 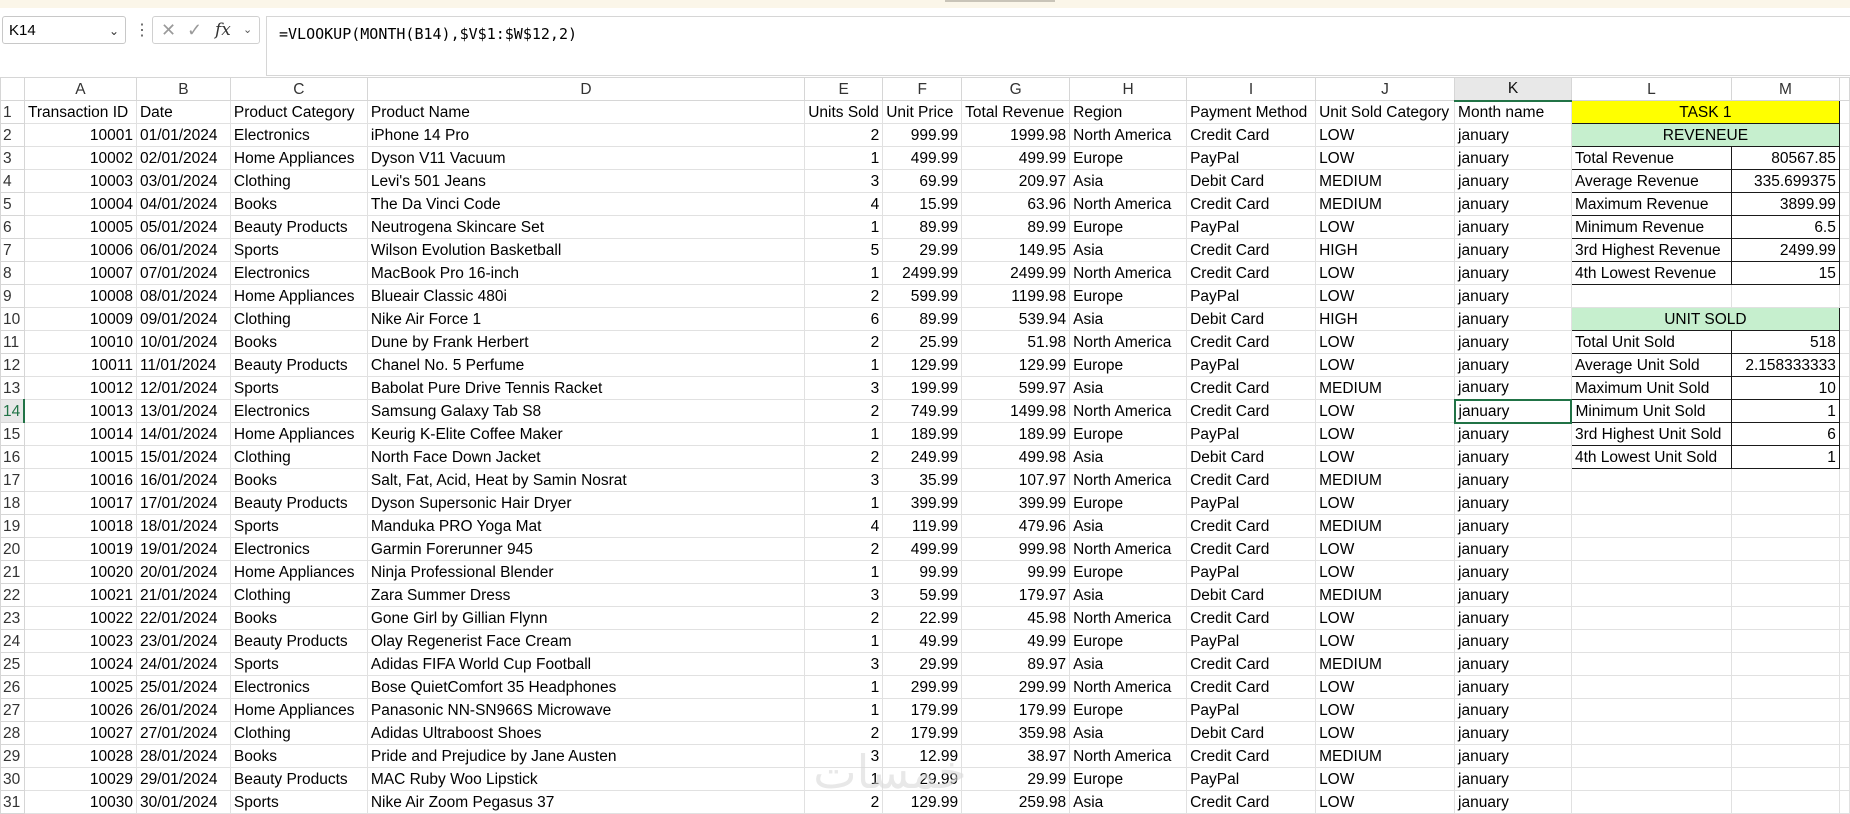 I want to click on cell: 10015, so click(x=80, y=457).